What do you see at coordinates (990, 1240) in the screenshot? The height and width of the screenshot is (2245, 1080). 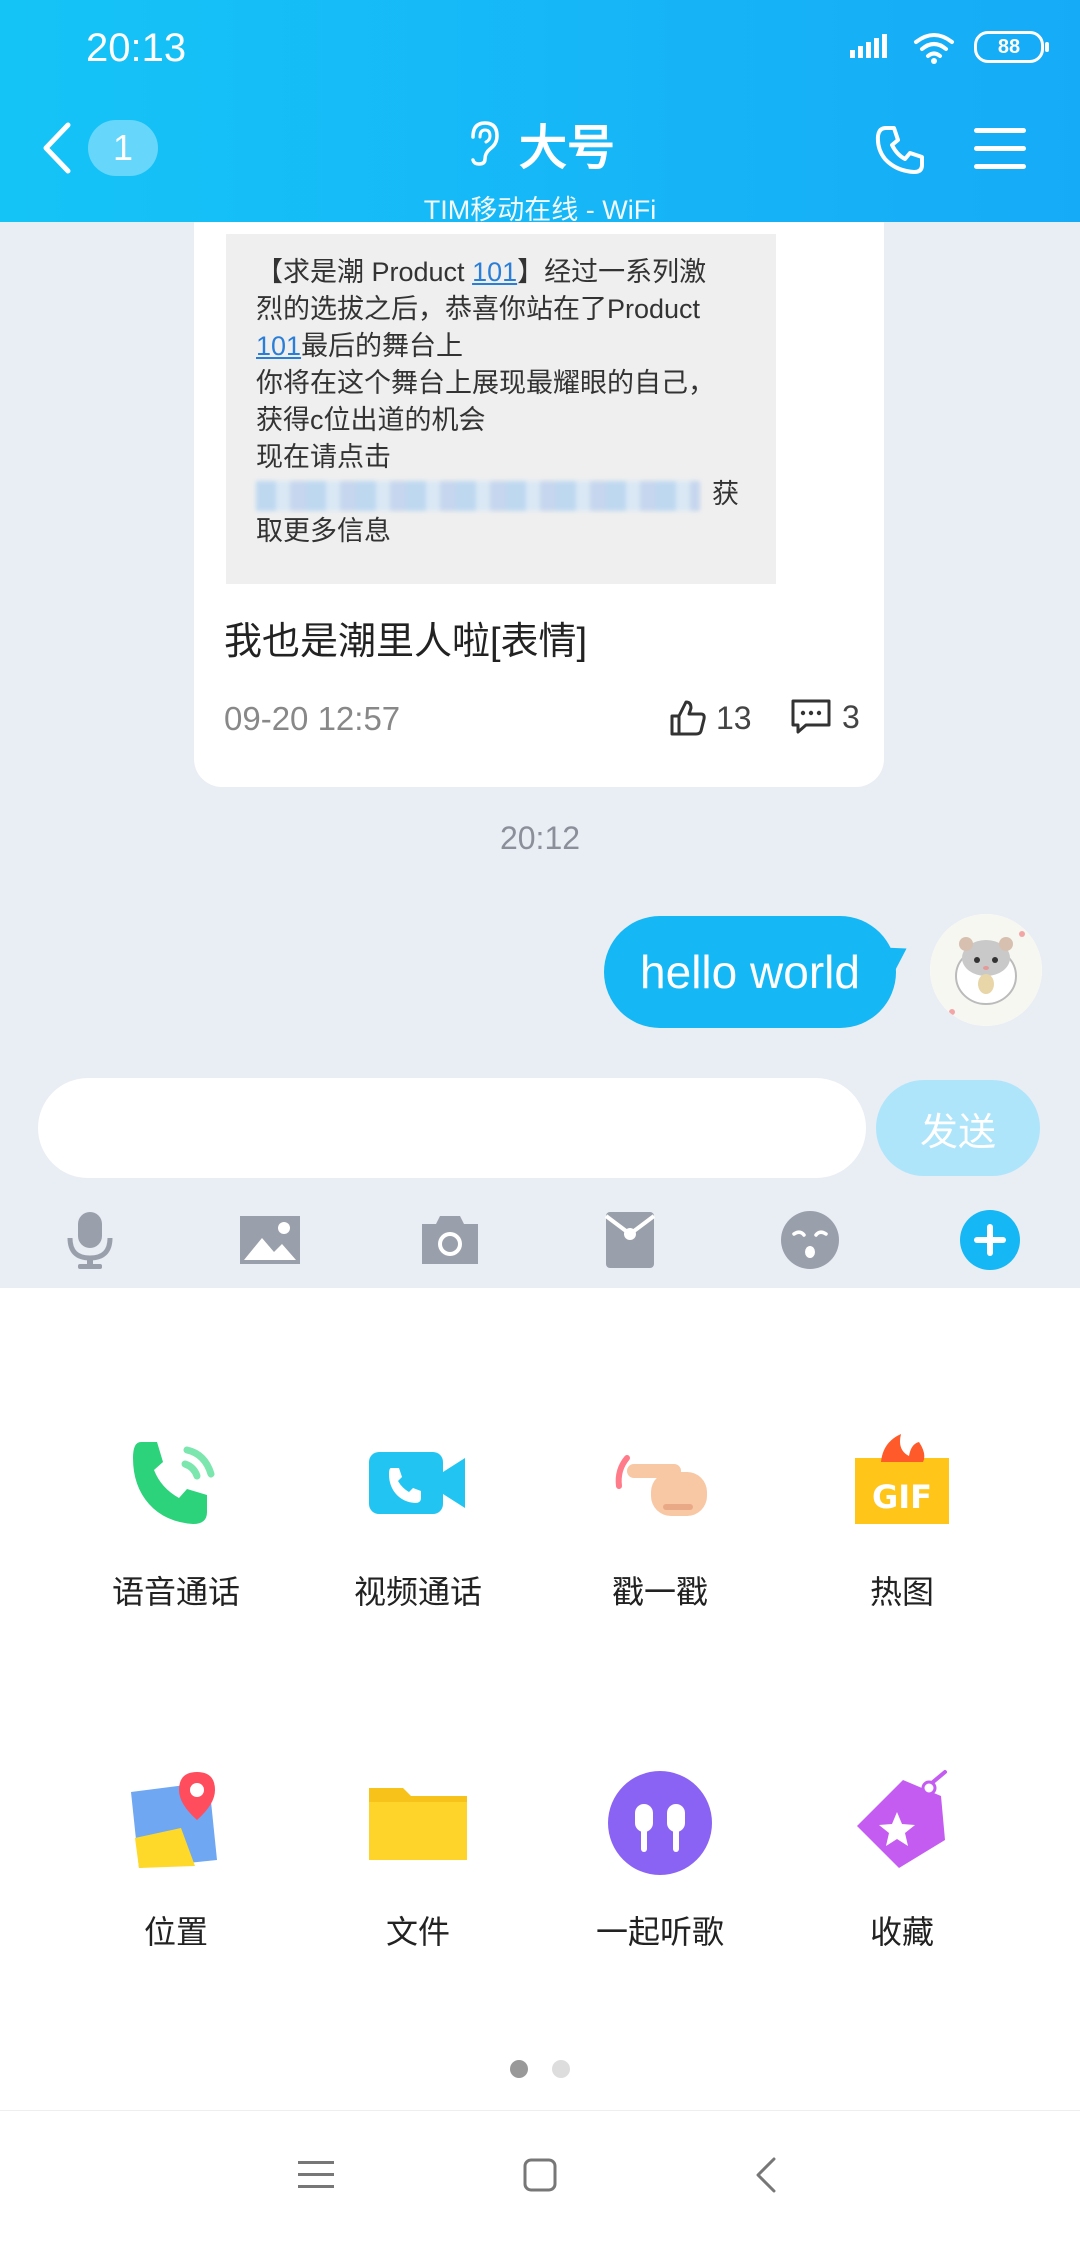 I see `plus-icon` at bounding box center [990, 1240].